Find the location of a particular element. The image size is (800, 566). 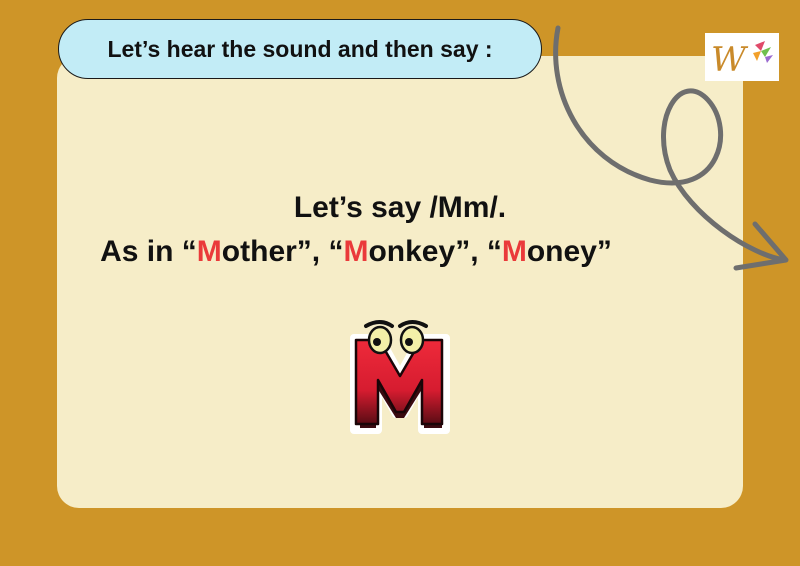

example-2-highlight: M is located at coordinates (356, 251).